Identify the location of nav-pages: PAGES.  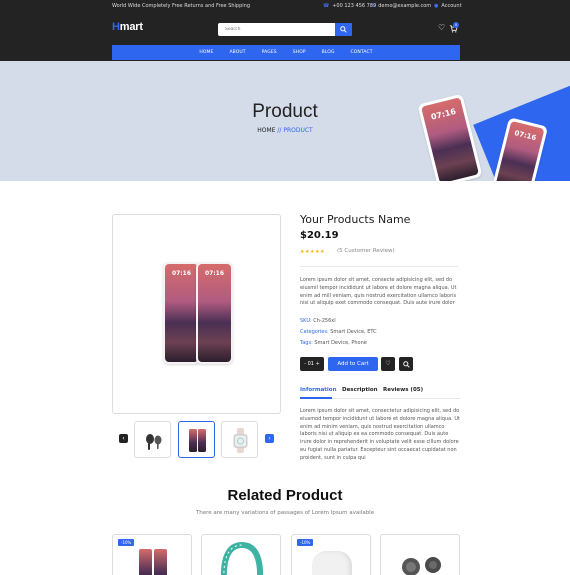
(269, 52).